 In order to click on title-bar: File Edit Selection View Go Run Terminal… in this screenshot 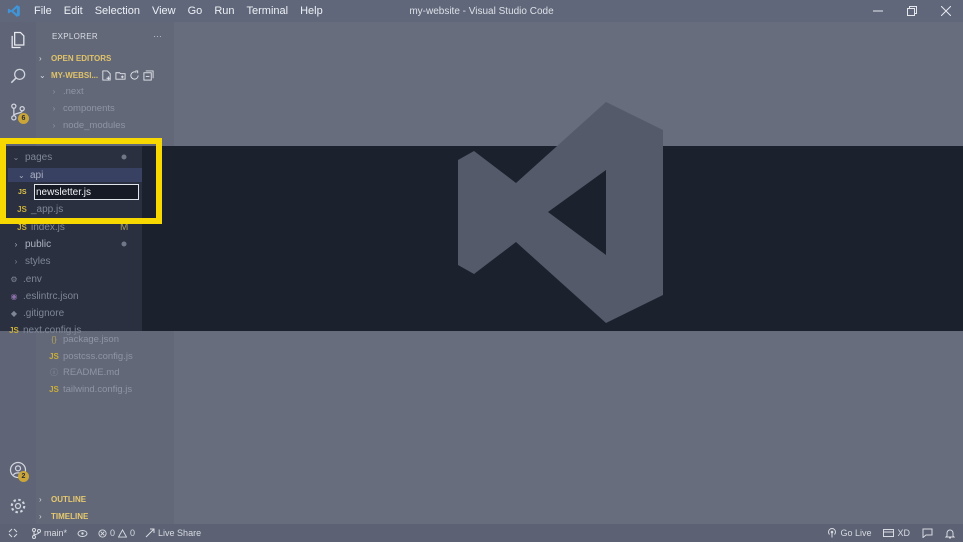, I will do `click(481, 11)`.